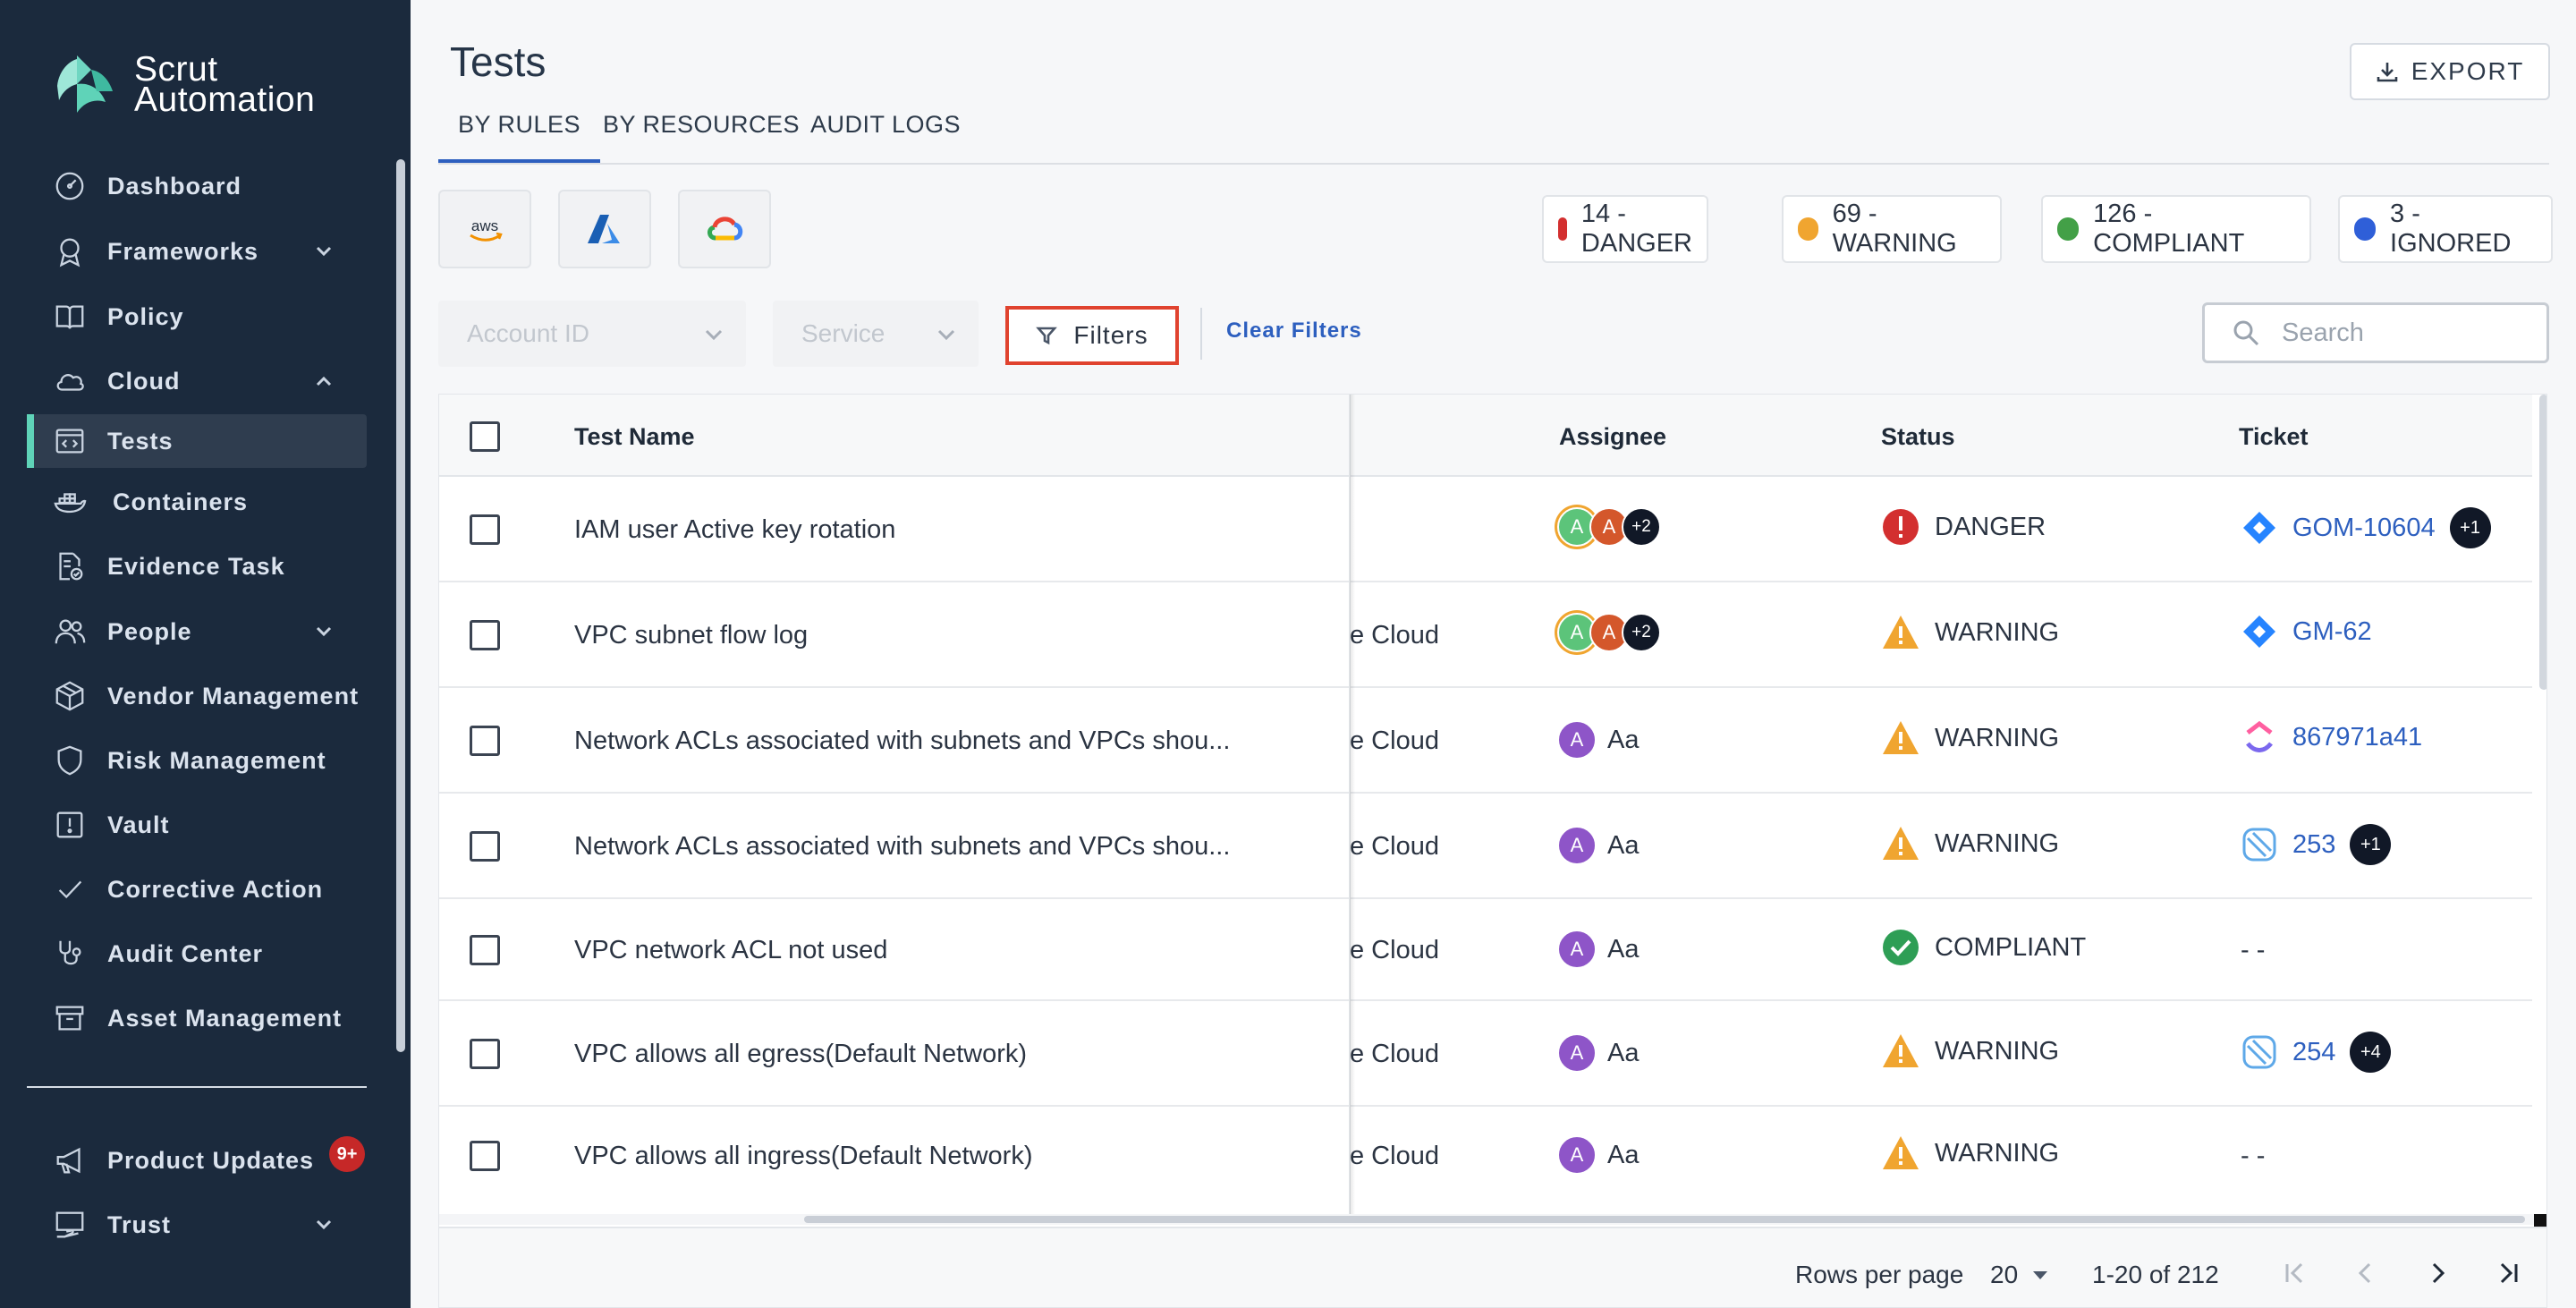  Describe the element at coordinates (197, 441) in the screenshot. I see `sidebar-item-tests: Tests` at that location.